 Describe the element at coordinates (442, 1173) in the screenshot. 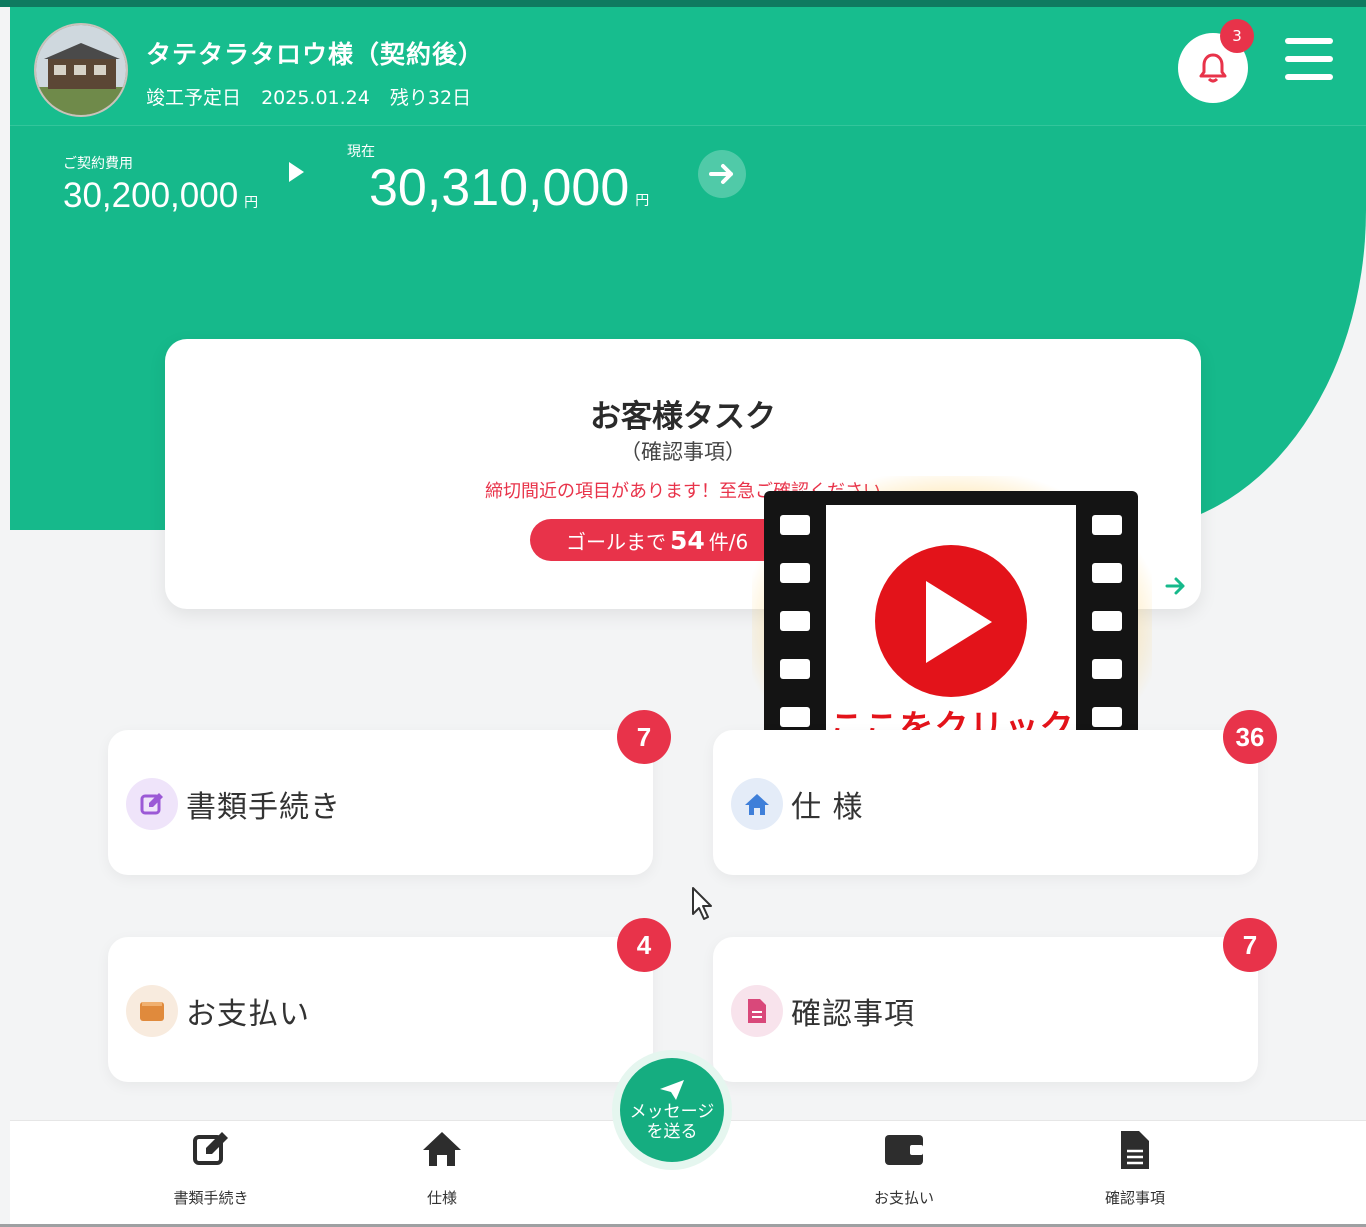

I see `nav-item-specifications: 仕様` at that location.